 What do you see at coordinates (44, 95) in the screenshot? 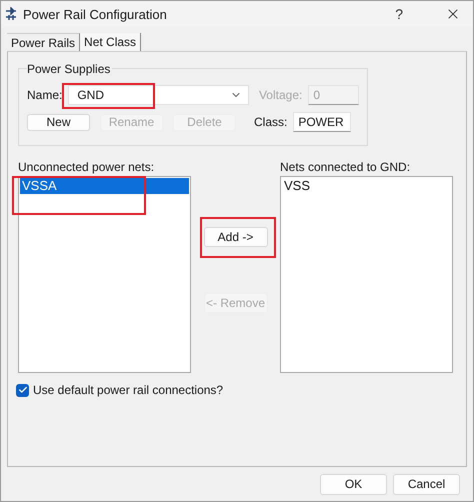
I see `name-label: Name:` at bounding box center [44, 95].